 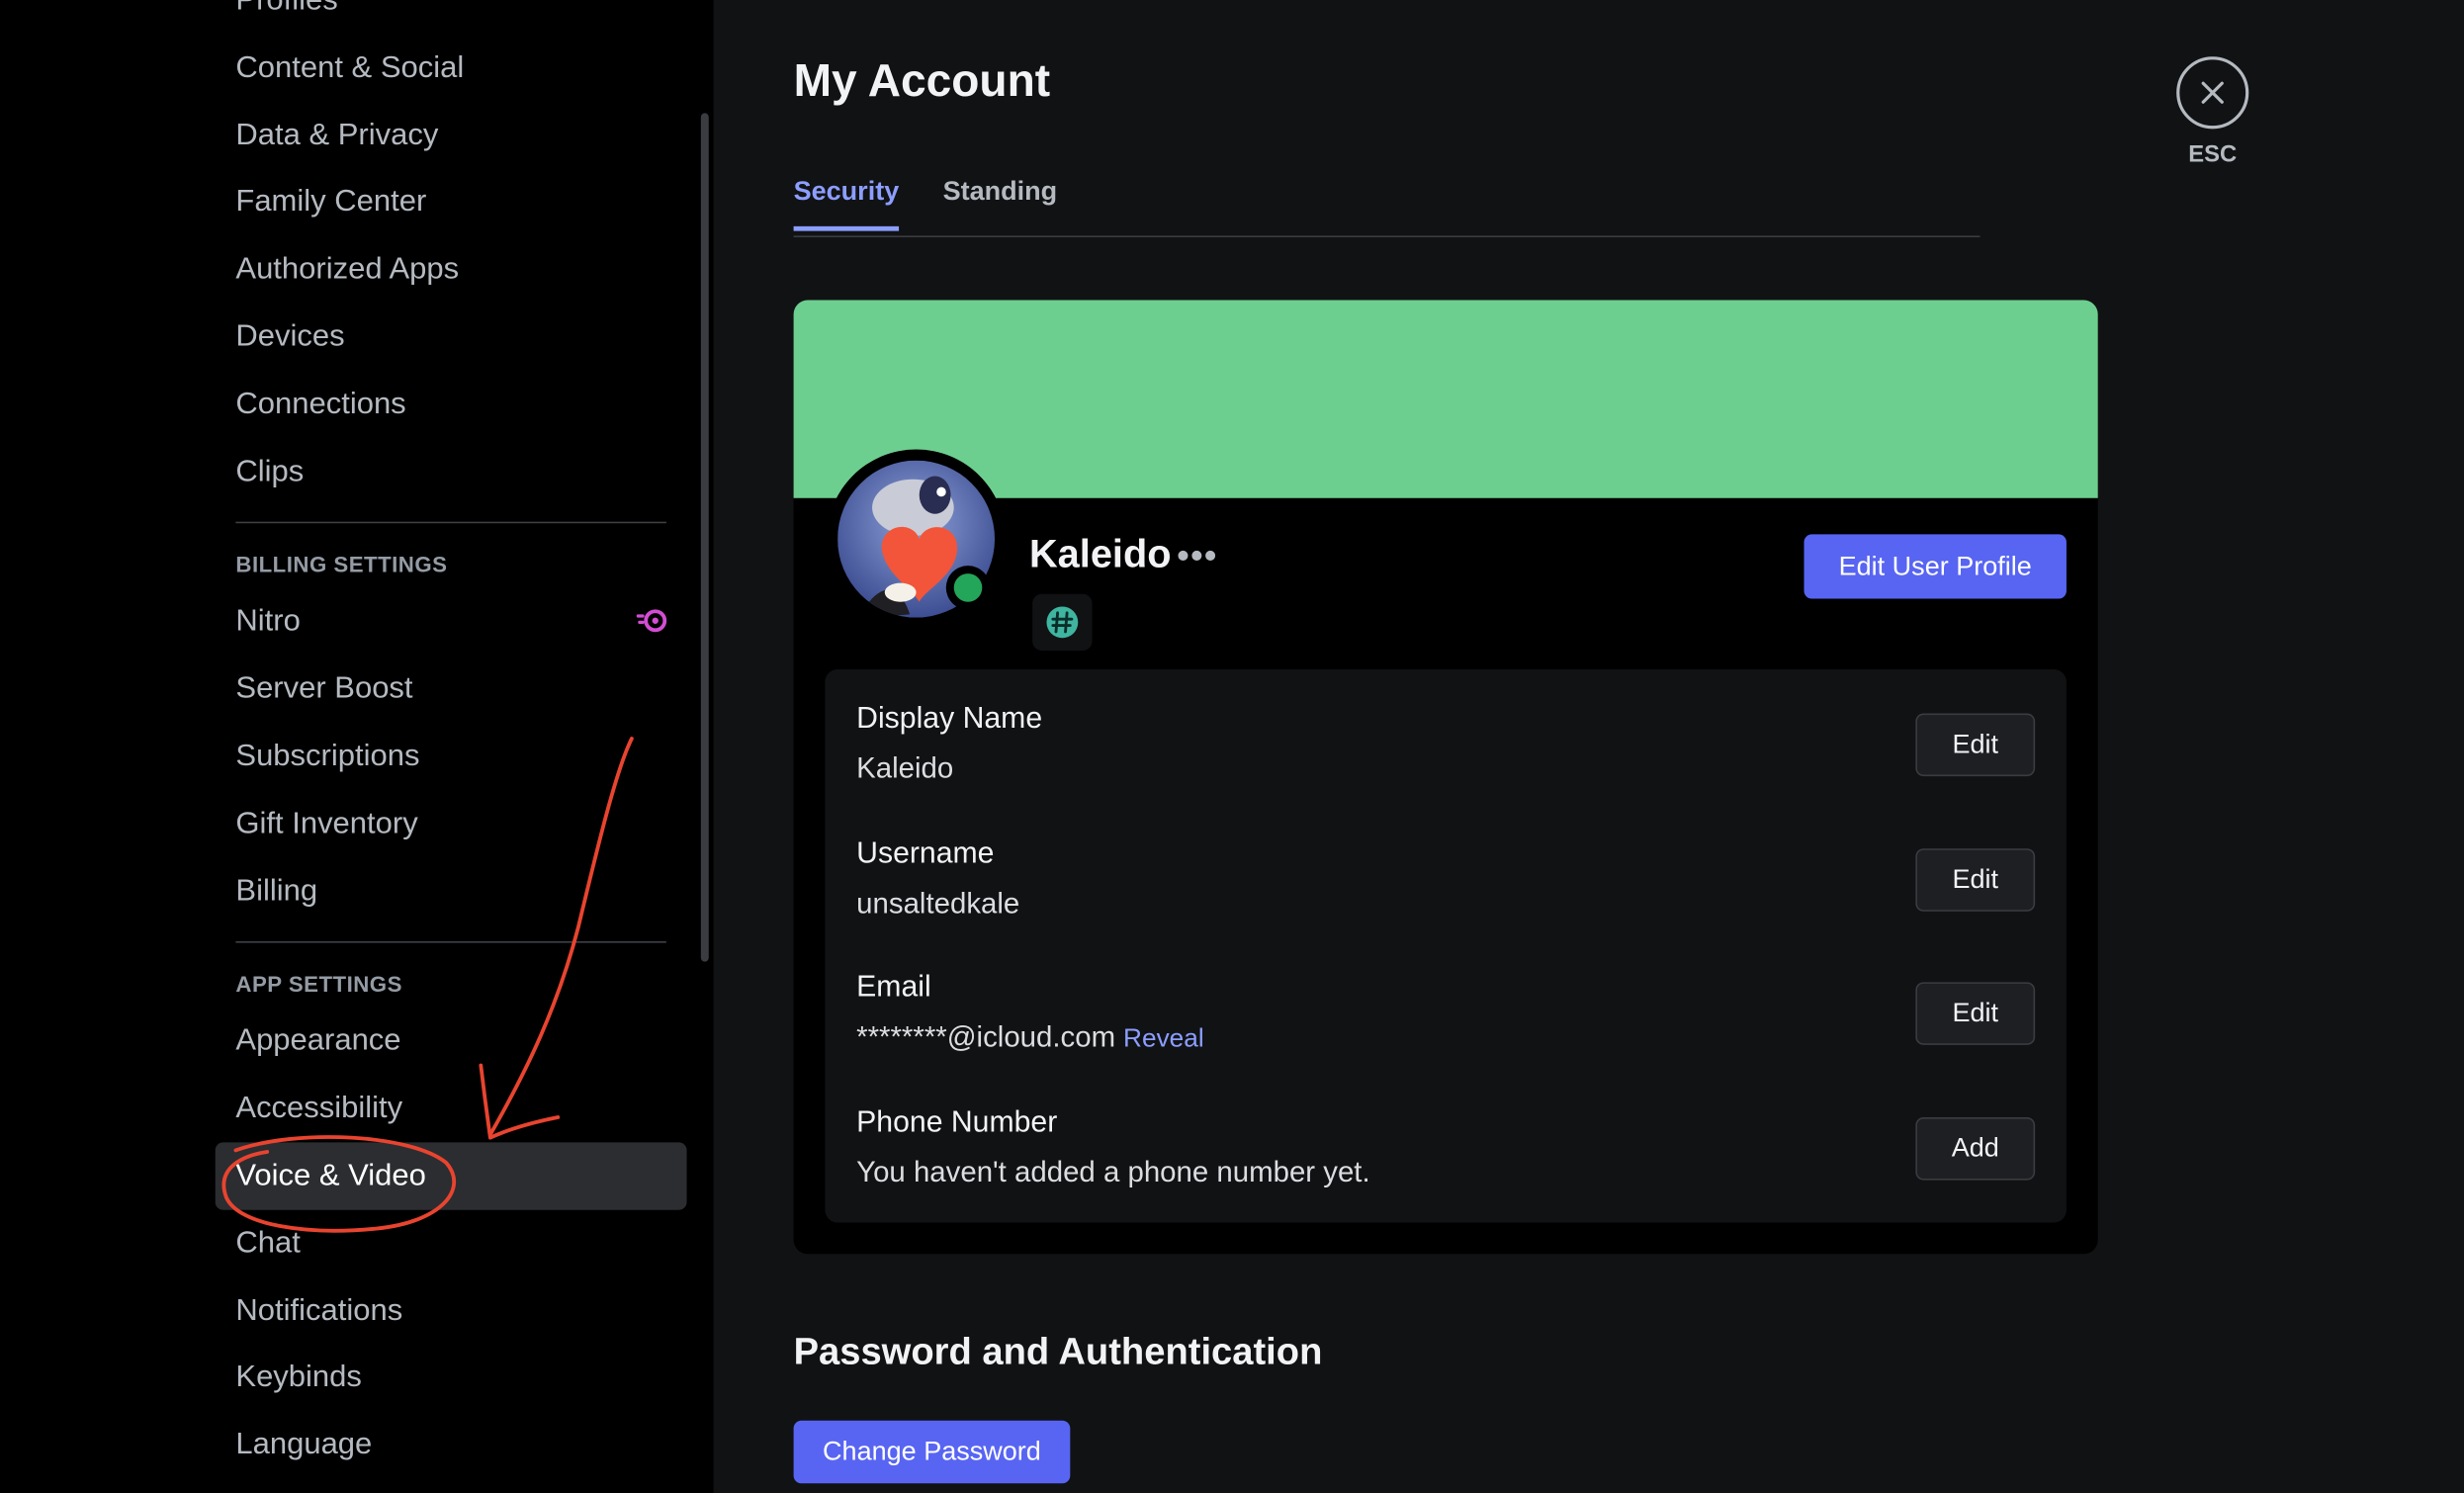 What do you see at coordinates (1446, 1026) in the screenshot?
I see `email-row: Email ********@icloud.com Reveal Edit` at bounding box center [1446, 1026].